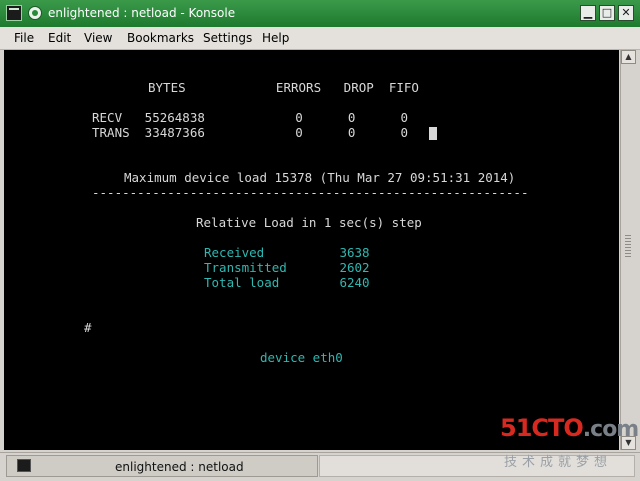  What do you see at coordinates (59, 38) in the screenshot?
I see `menu-edit: Edit` at bounding box center [59, 38].